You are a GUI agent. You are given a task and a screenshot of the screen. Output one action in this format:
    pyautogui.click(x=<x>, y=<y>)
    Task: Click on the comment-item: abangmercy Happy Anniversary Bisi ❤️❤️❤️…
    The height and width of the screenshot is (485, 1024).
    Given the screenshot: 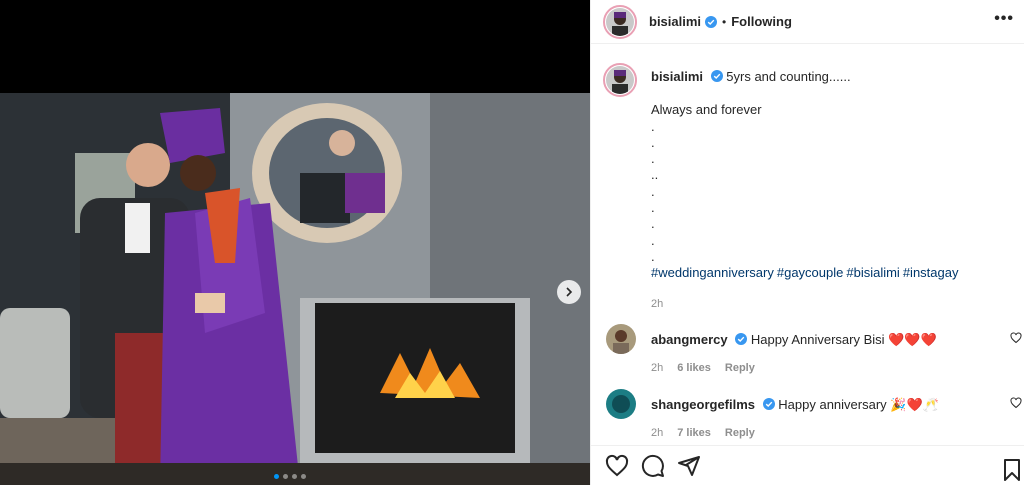 What is the action you would take?
    pyautogui.click(x=815, y=349)
    